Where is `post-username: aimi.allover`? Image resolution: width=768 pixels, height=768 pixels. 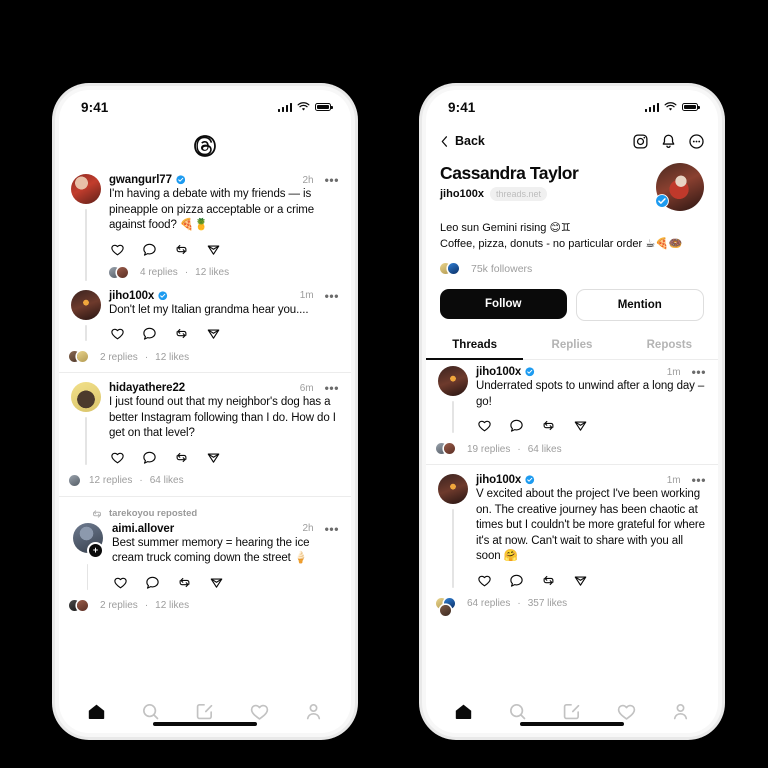
post-username: aimi.allover is located at coordinates (143, 529).